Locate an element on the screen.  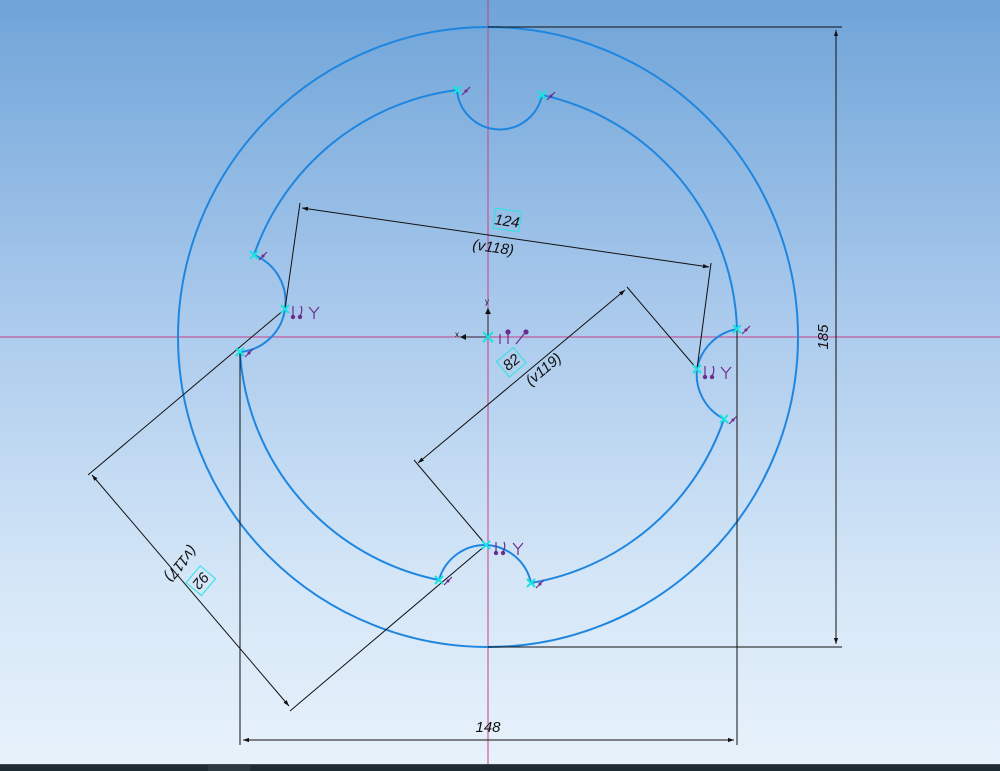
notch-right is located at coordinates (716, 374).